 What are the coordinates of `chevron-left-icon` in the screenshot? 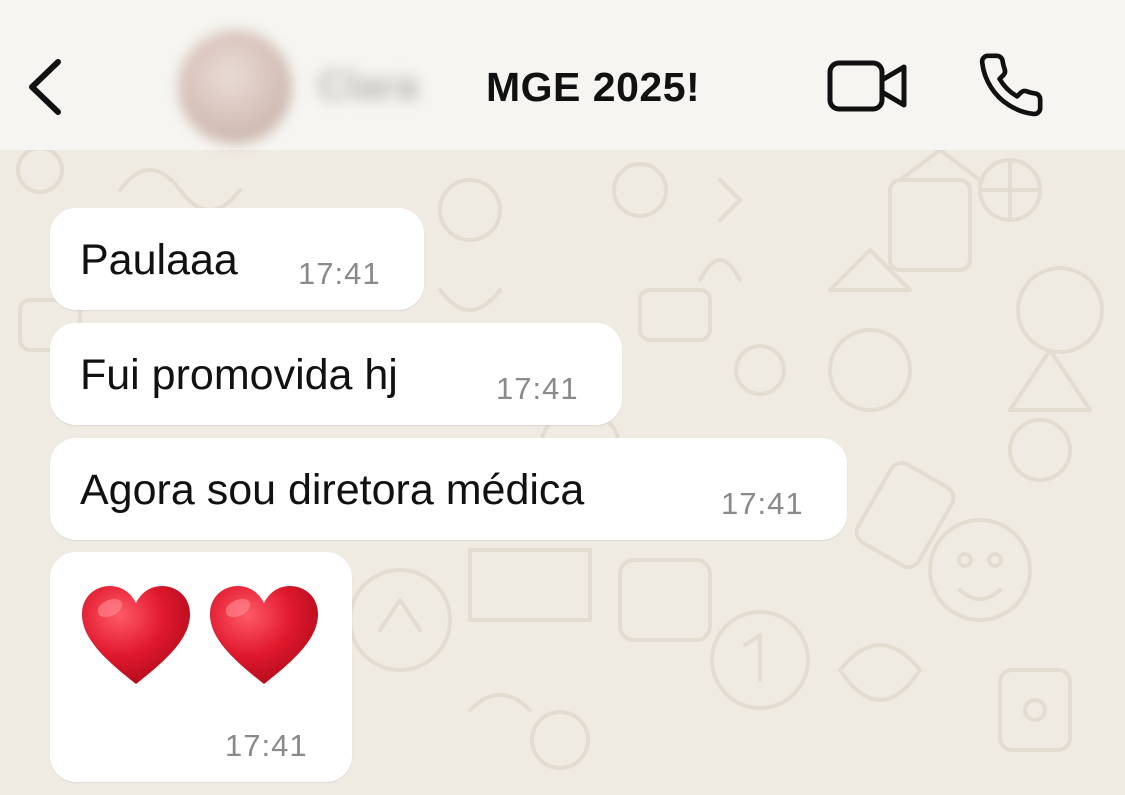 It's located at (45, 87).